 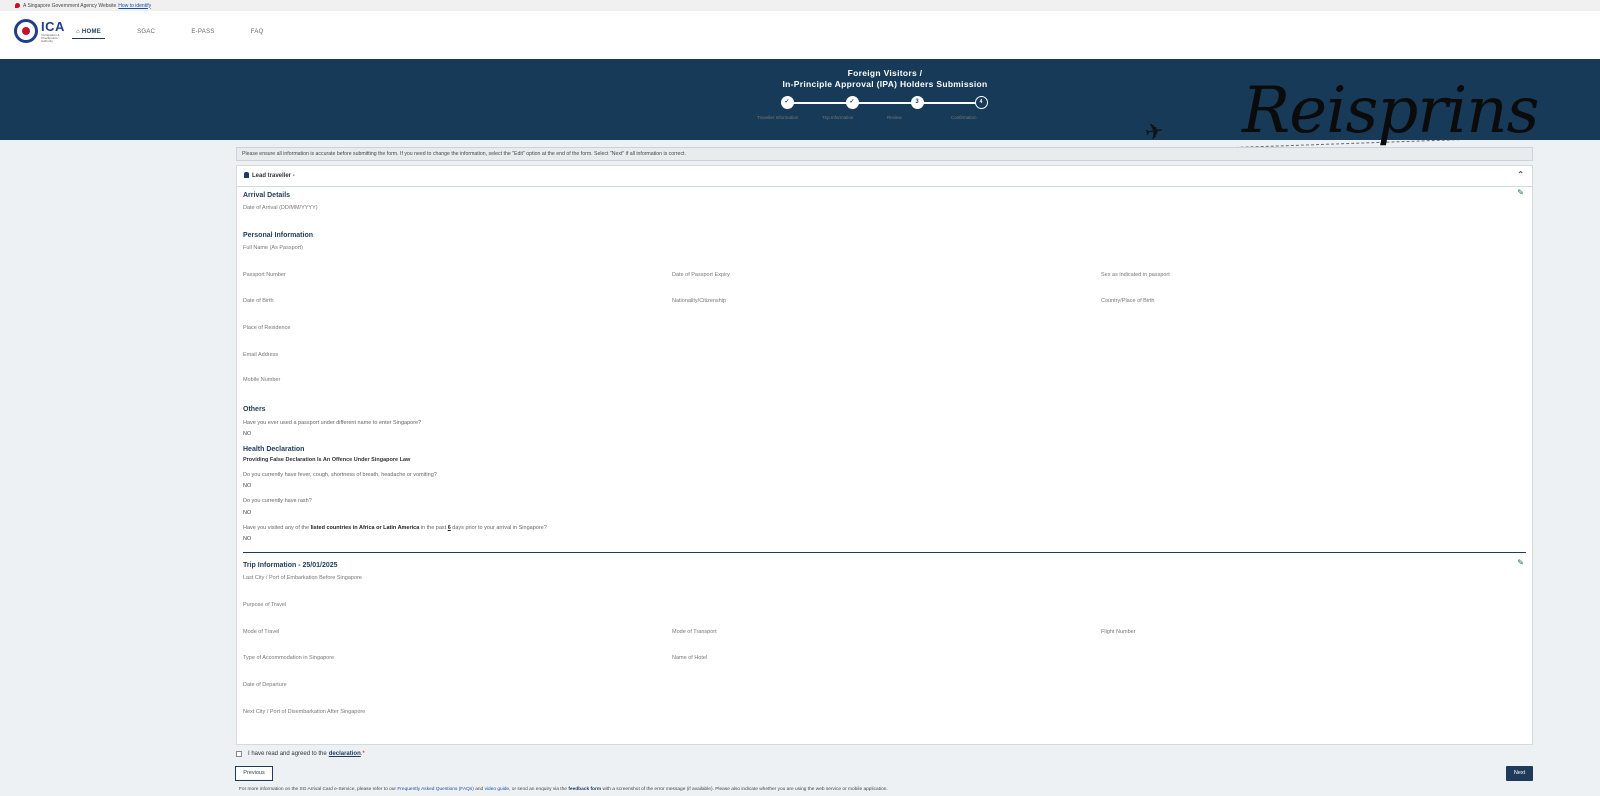 I want to click on logo-tagline: Immigration & Checkpoints Authority, so click(x=50, y=37).